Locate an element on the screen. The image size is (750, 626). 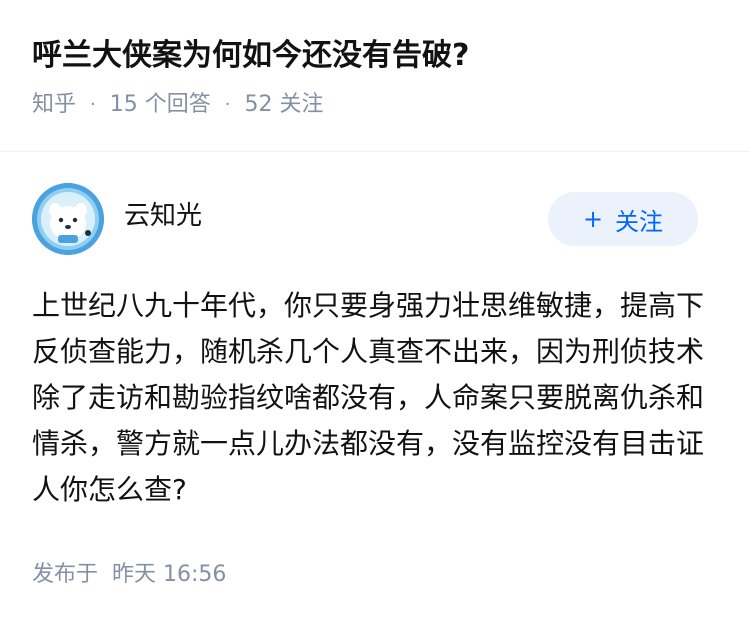
posted-time: 昨天 16:56 is located at coordinates (169, 574).